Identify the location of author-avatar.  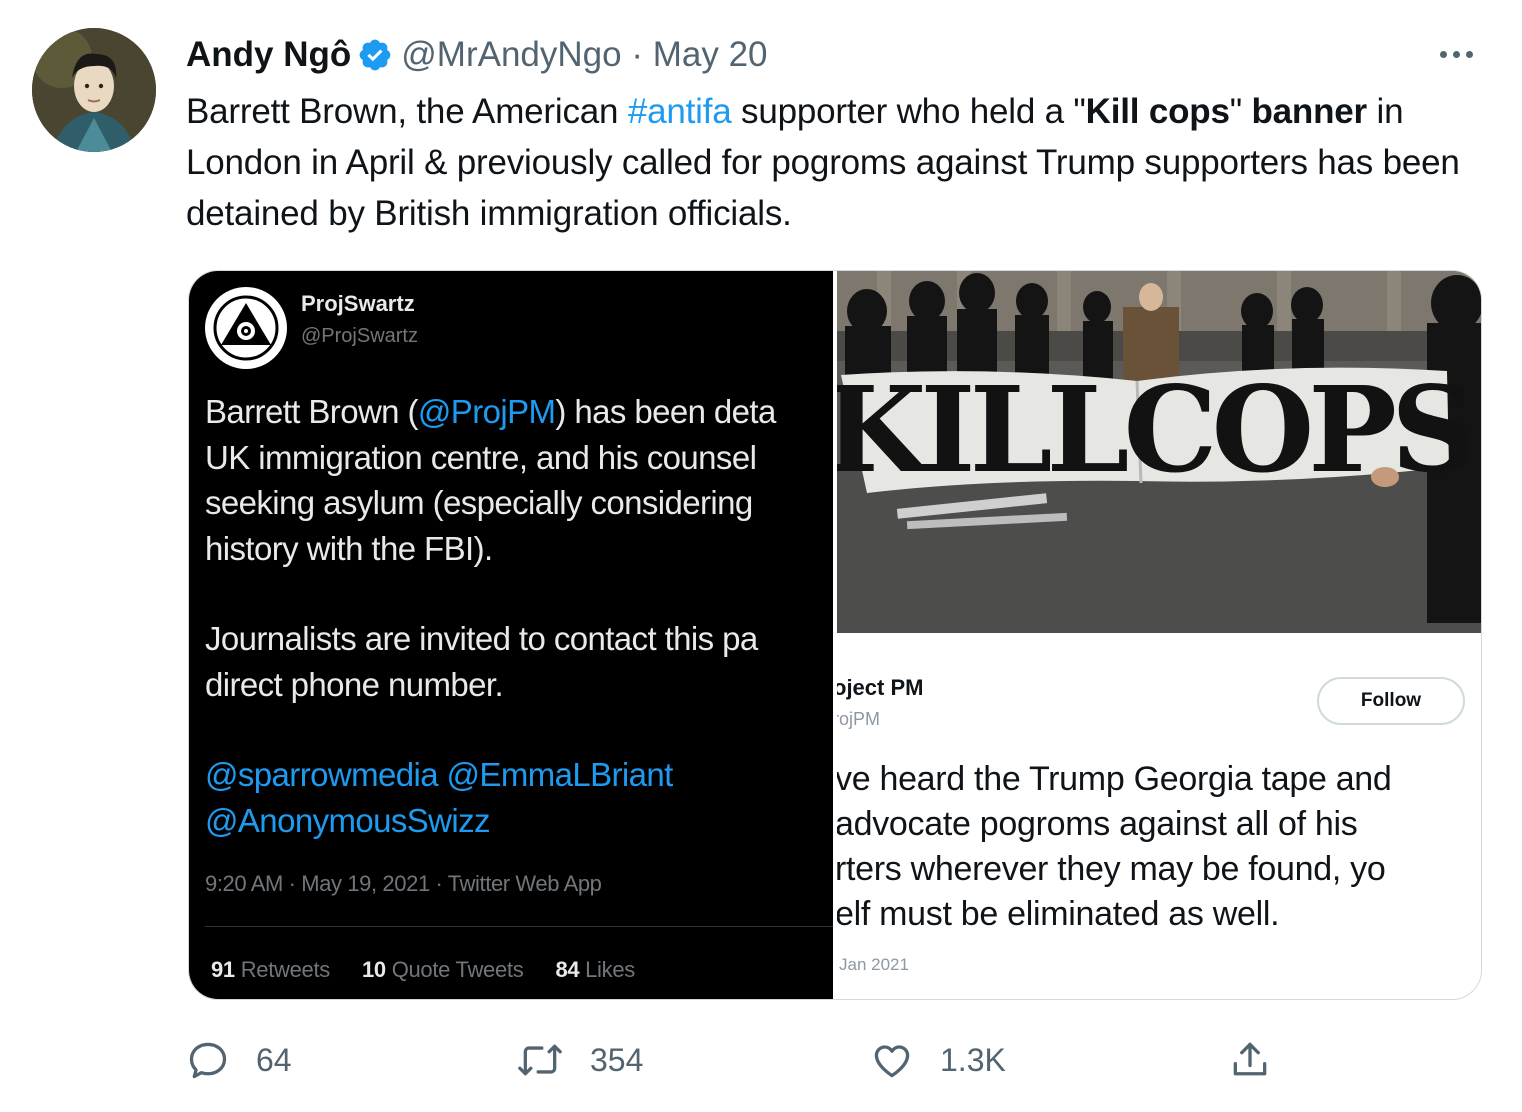
(94, 90).